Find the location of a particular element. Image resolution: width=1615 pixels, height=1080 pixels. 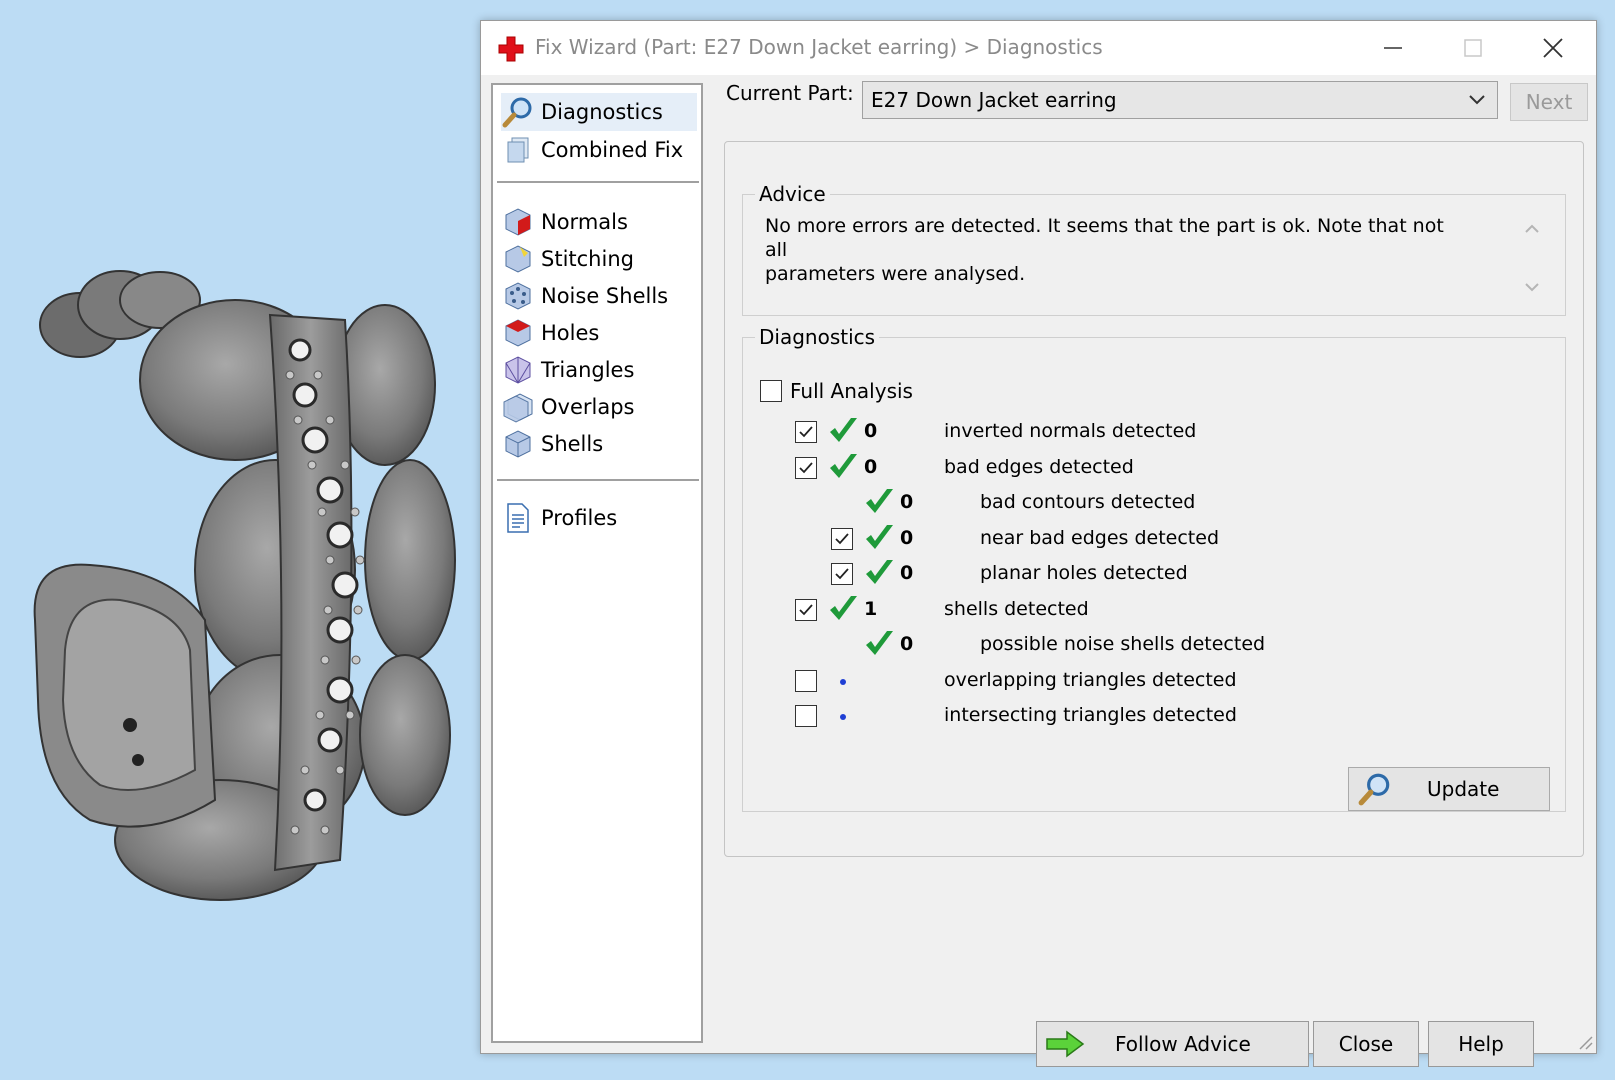

diagnostic-label: bad contours detected is located at coordinates (1088, 502).